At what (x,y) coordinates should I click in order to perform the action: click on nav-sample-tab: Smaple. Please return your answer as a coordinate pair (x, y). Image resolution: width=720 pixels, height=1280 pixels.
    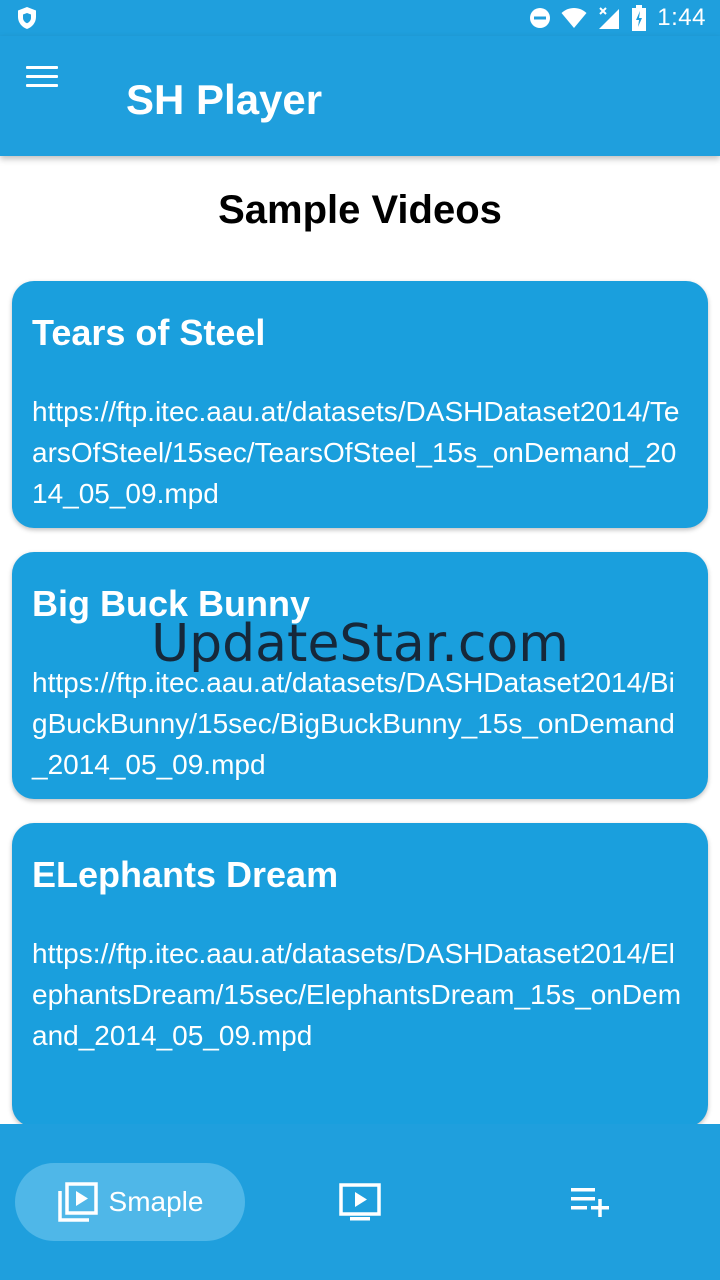
    Looking at the image, I should click on (130, 1202).